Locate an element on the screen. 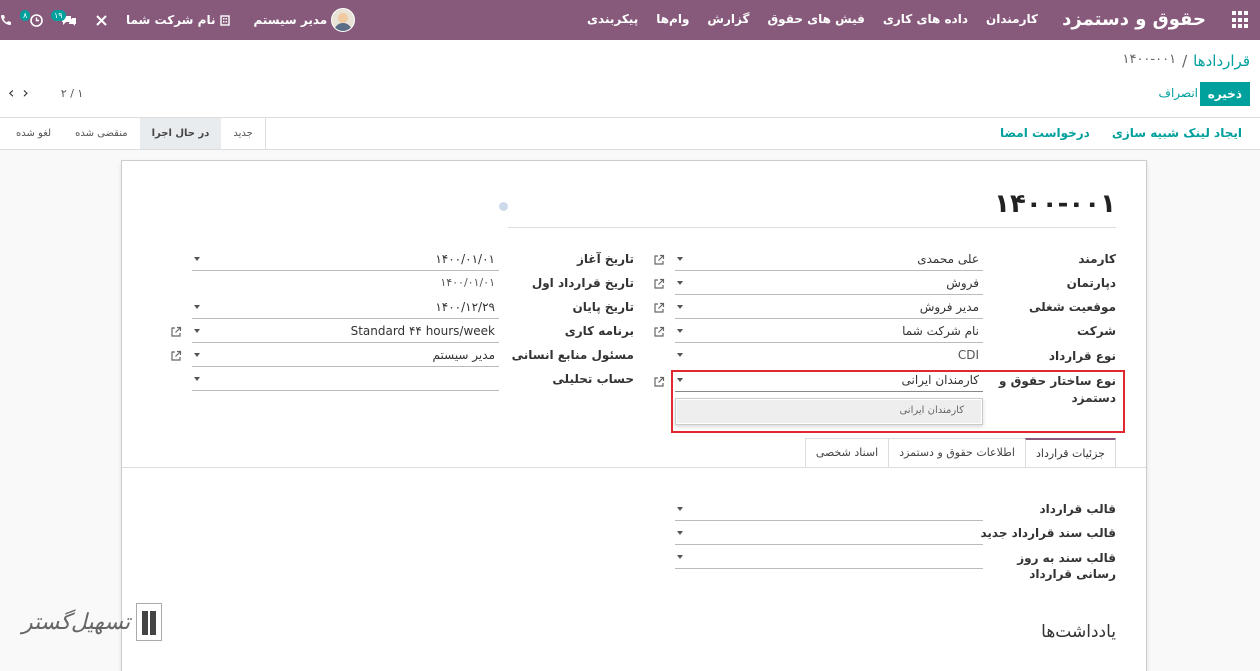  watermark-text: تسهیل‌گستر is located at coordinates (76, 622).